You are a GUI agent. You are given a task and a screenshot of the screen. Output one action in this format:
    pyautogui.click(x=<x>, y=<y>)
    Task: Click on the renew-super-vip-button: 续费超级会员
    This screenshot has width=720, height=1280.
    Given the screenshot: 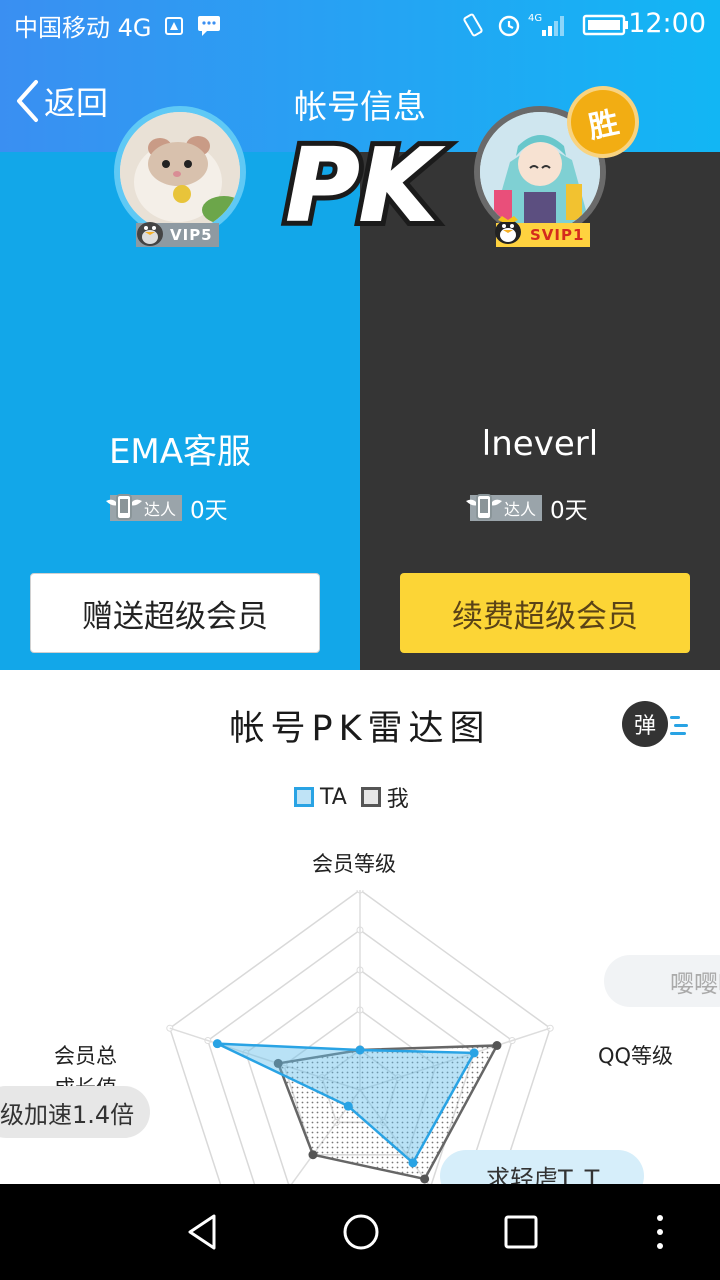 What is the action you would take?
    pyautogui.click(x=545, y=613)
    